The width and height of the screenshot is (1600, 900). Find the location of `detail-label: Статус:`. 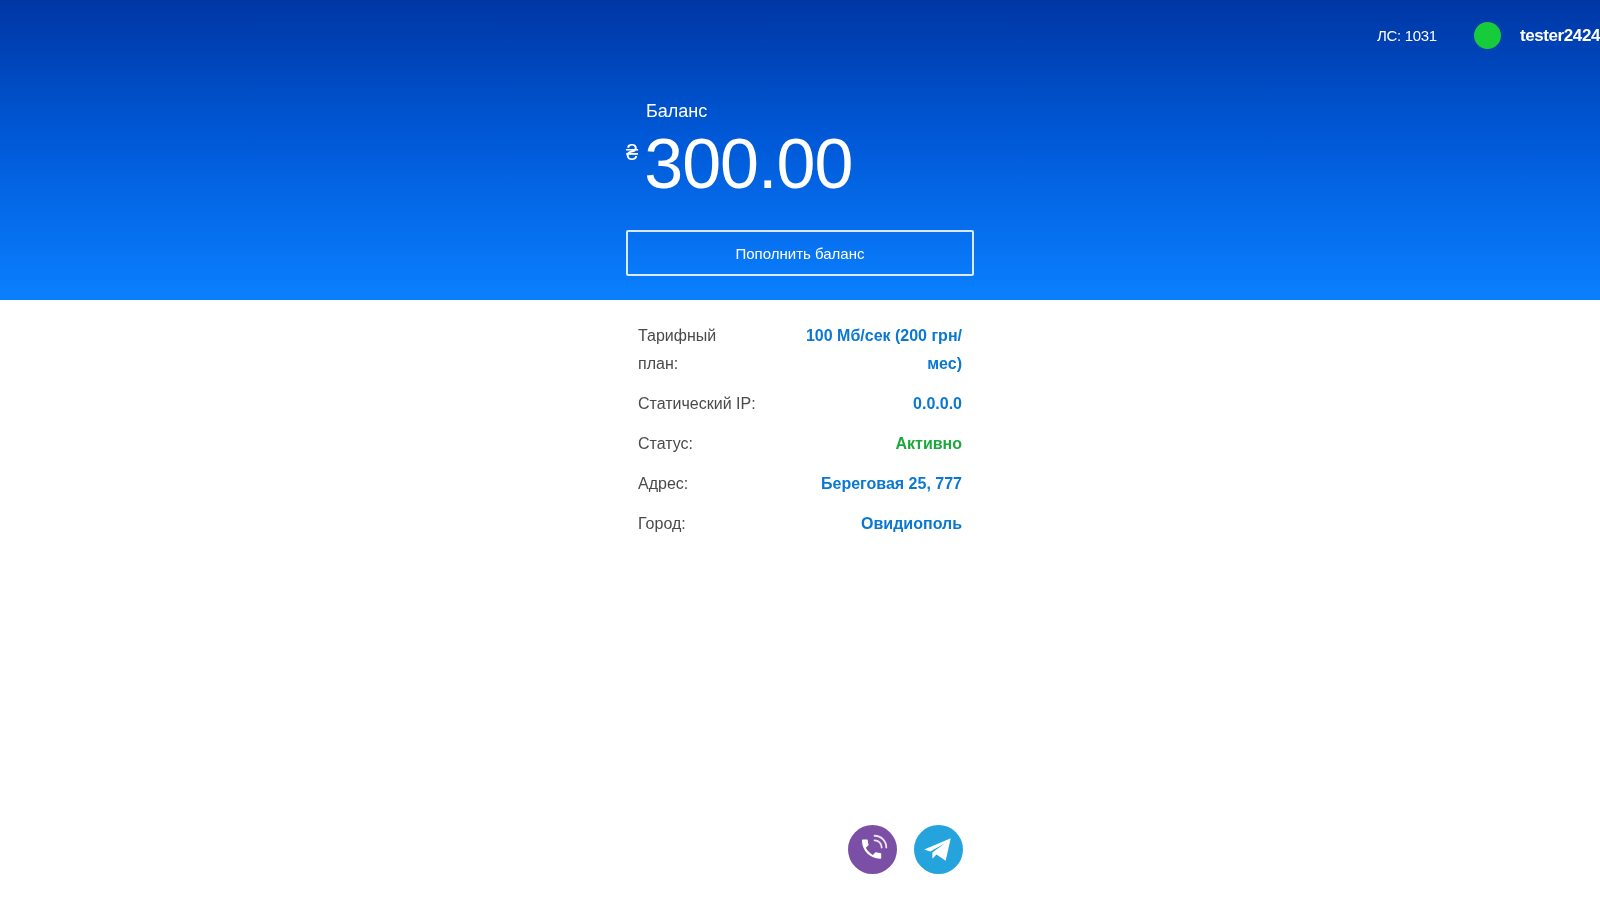

detail-label: Статус: is located at coordinates (666, 444).